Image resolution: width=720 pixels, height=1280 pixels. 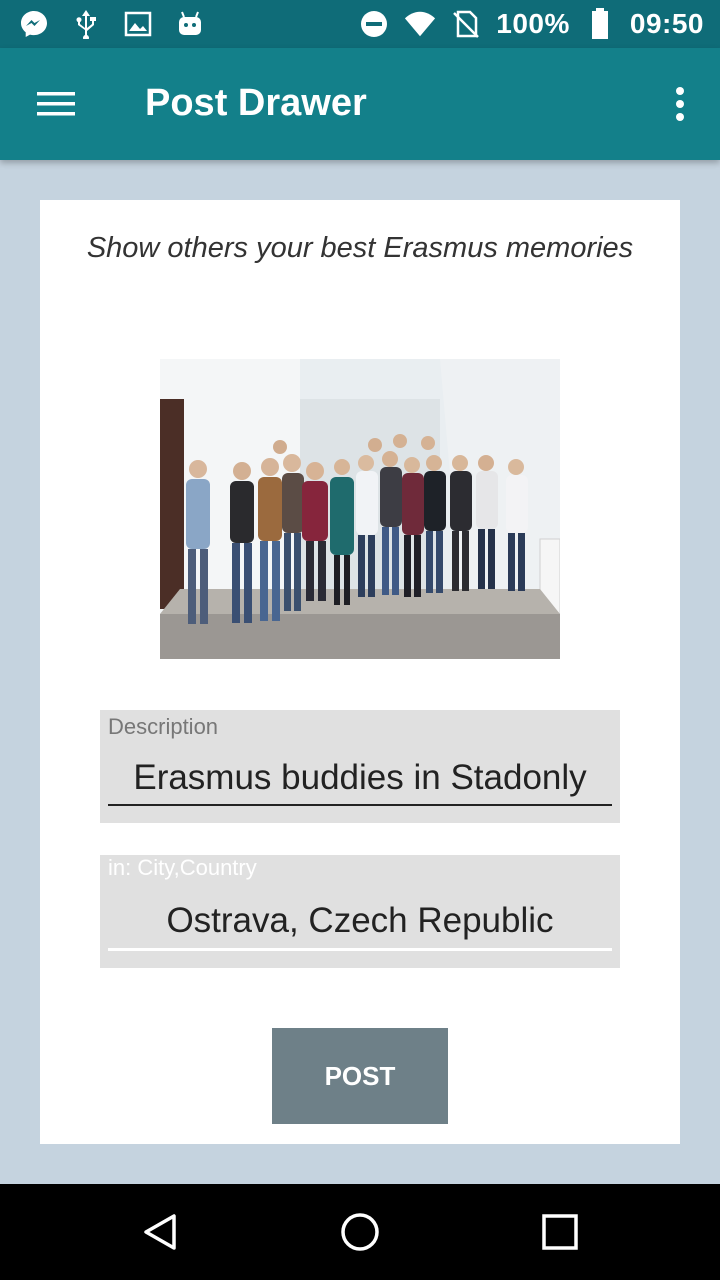 I want to click on description-input, so click(x=360, y=782).